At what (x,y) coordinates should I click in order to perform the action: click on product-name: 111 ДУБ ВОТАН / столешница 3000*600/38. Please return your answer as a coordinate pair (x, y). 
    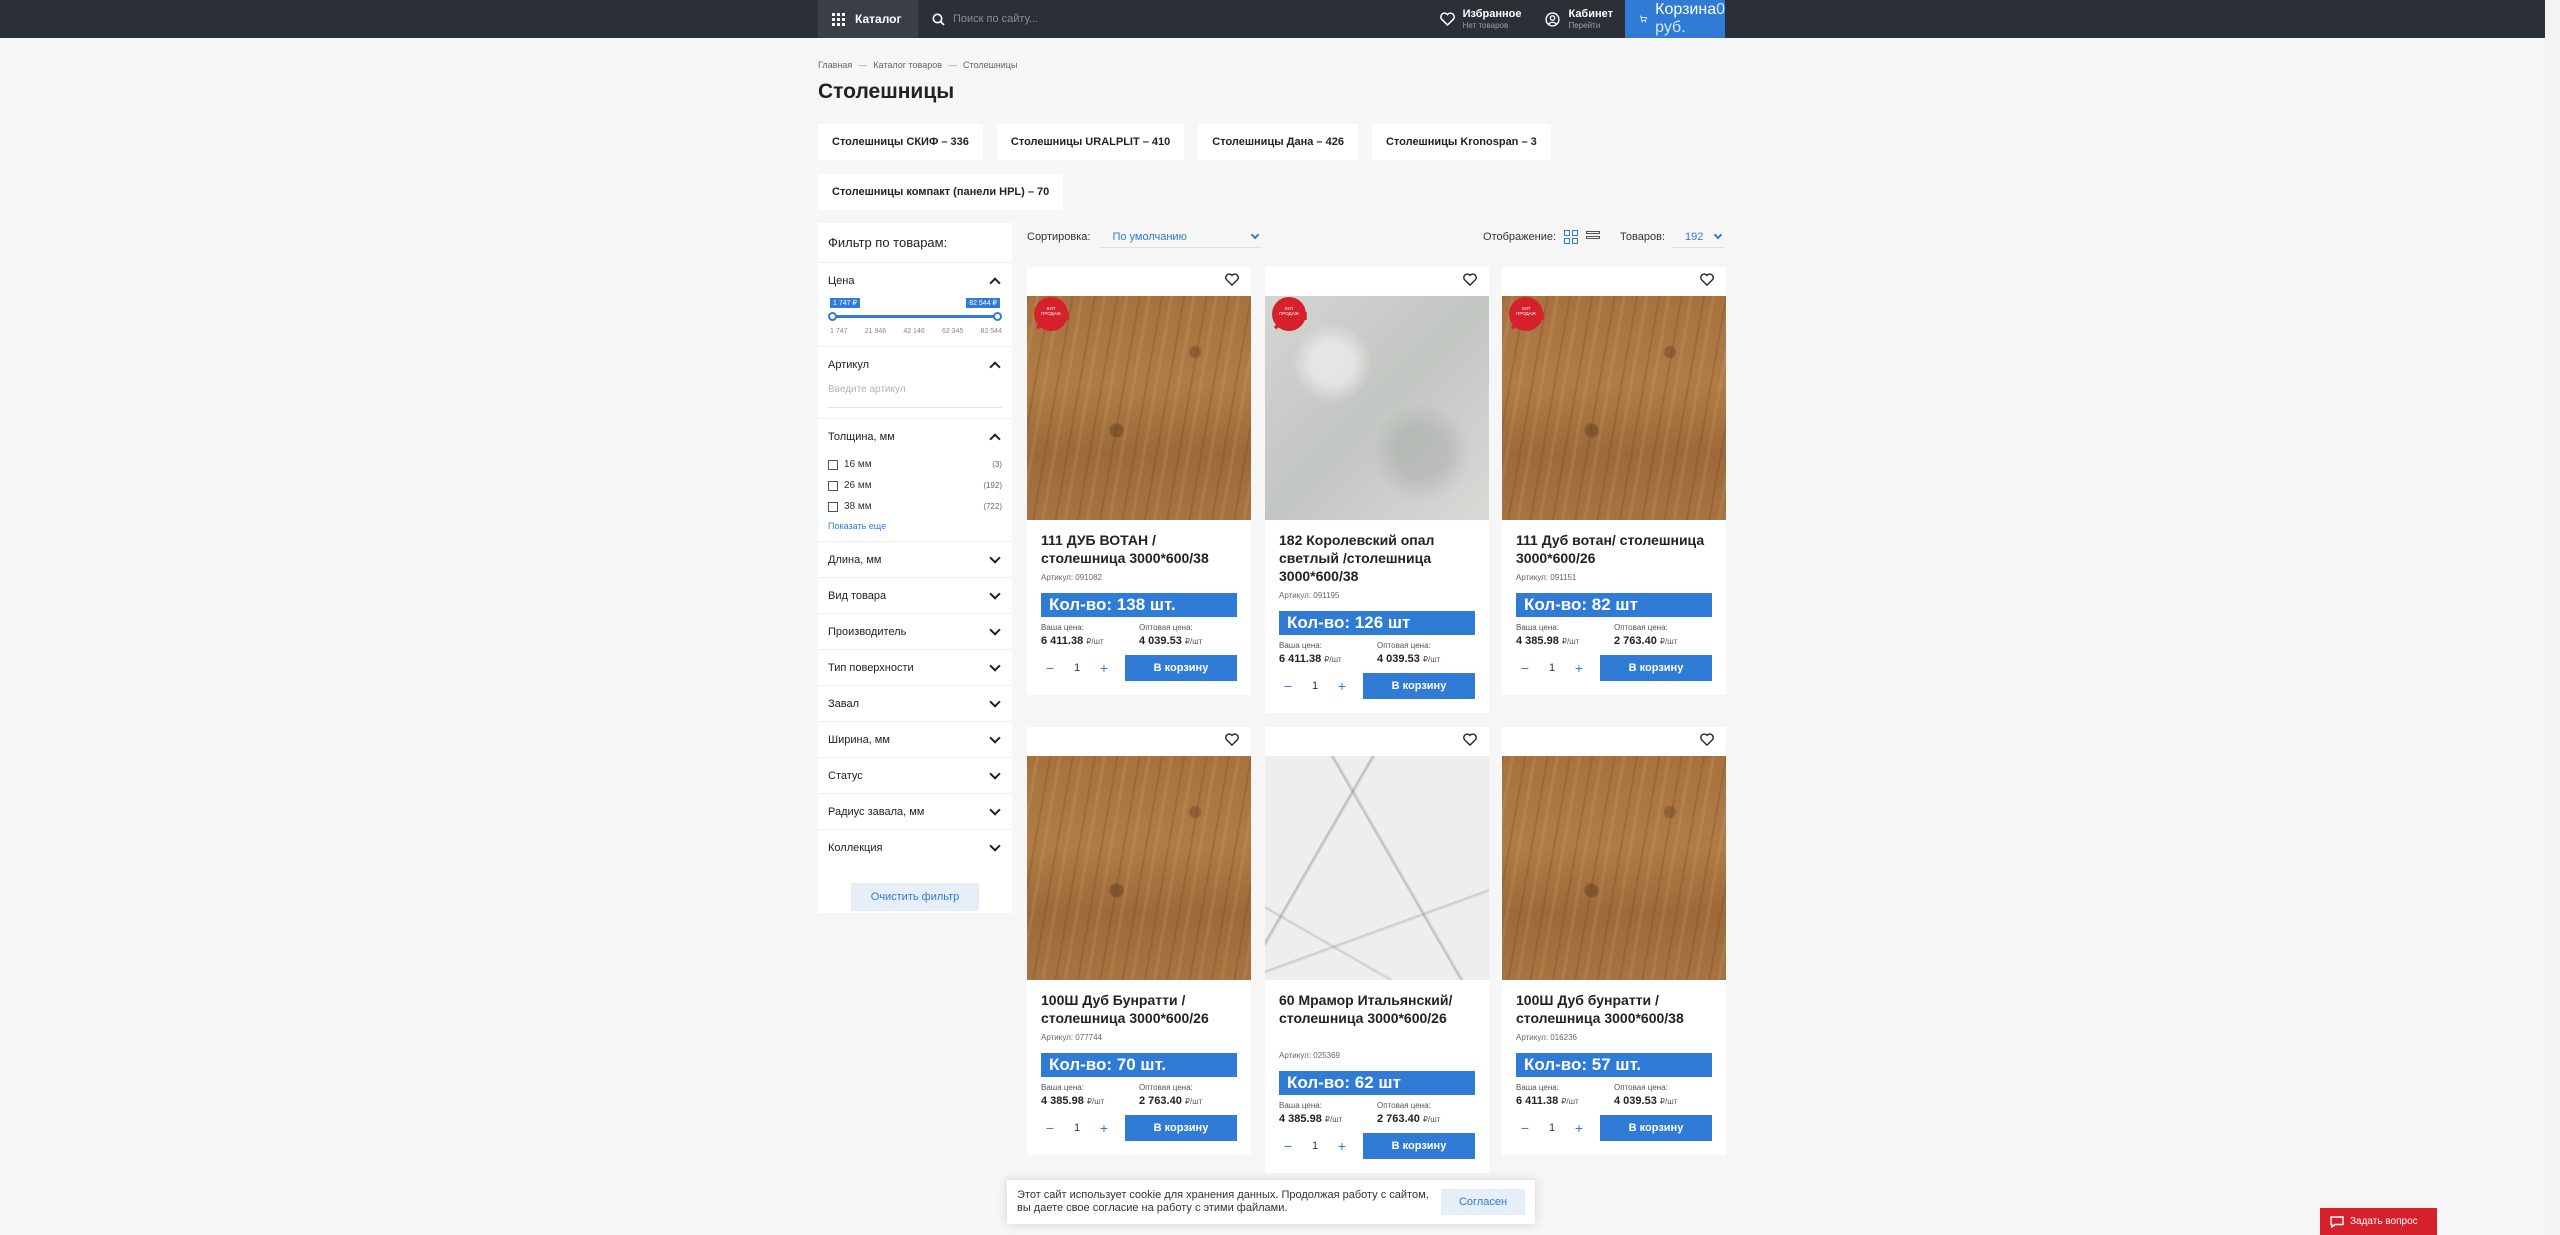
    Looking at the image, I should click on (1140, 549).